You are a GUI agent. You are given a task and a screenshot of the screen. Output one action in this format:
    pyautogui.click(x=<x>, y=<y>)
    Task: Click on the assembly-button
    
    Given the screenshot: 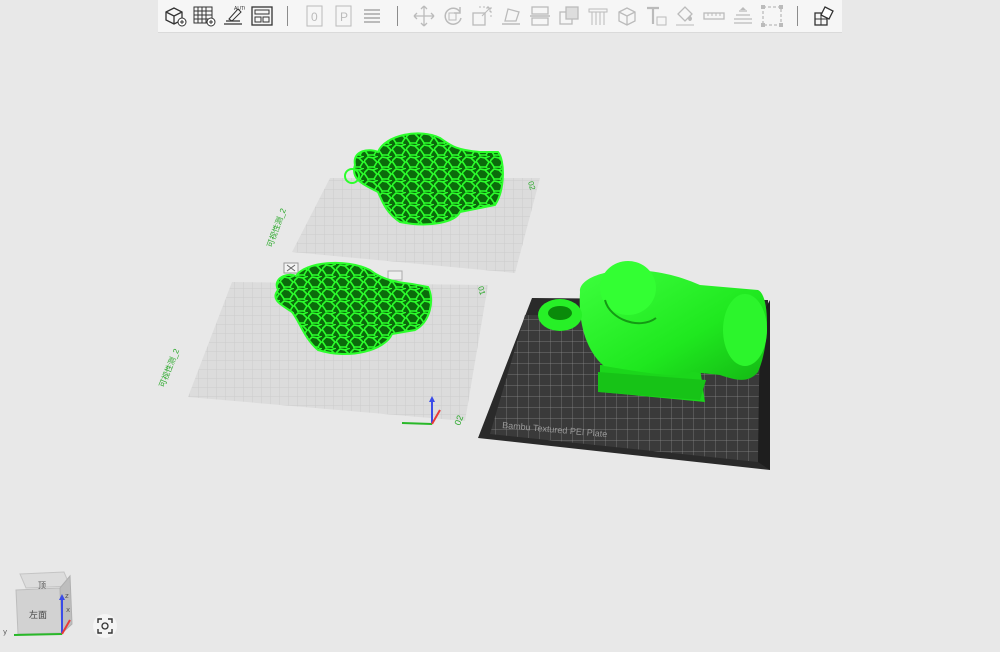 What is the action you would take?
    pyautogui.click(x=626, y=16)
    